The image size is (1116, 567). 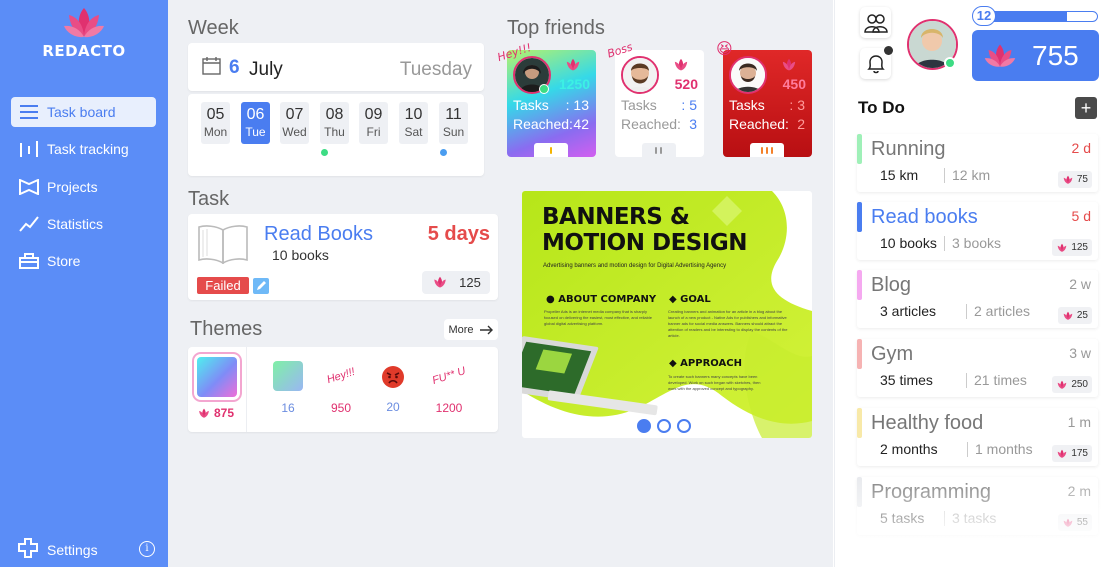 I want to click on todo-current: 35 times, so click(x=906, y=380).